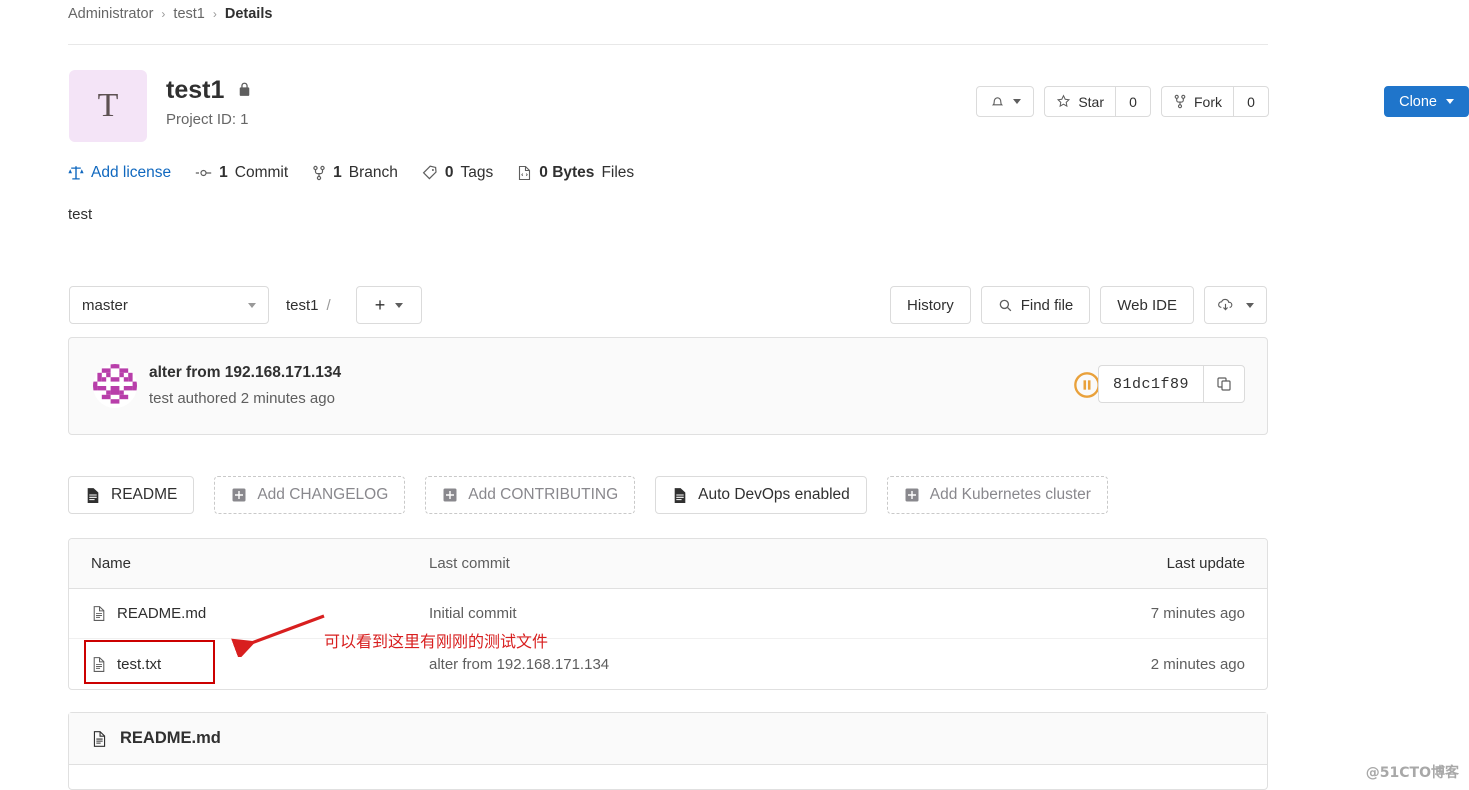 This screenshot has height=790, width=1469. I want to click on history-button: History, so click(930, 305).